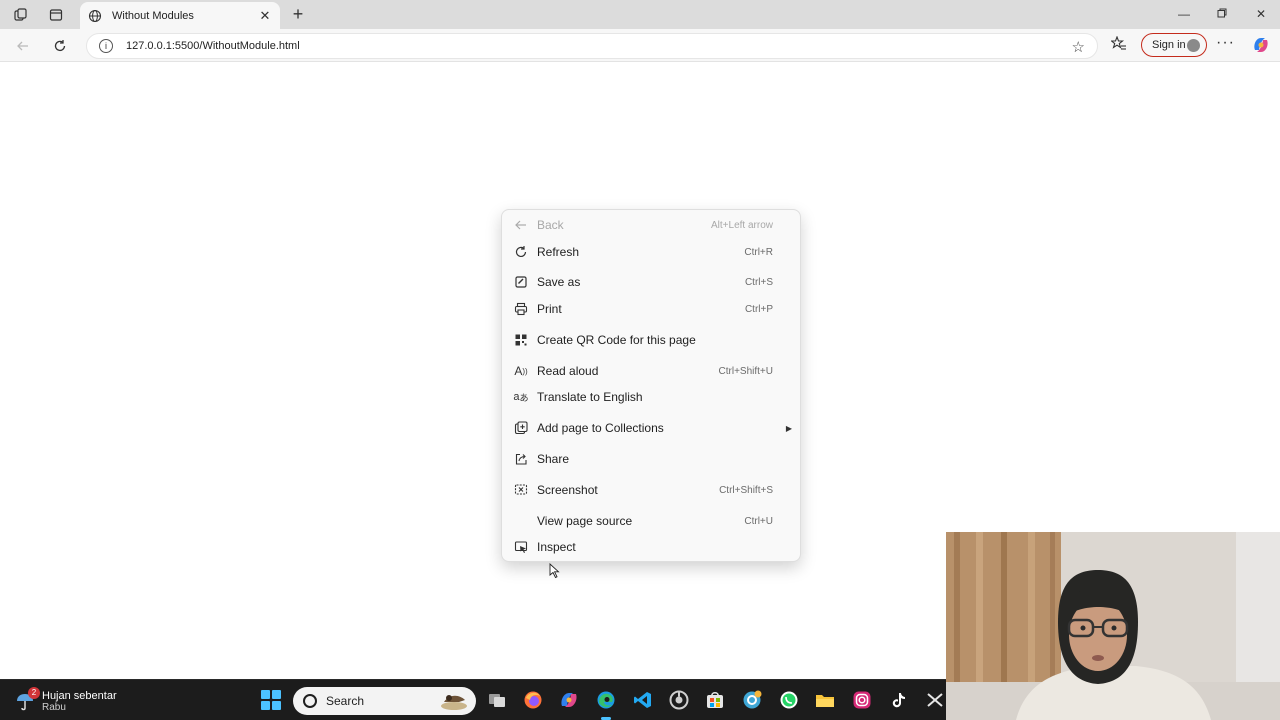 This screenshot has width=1280, height=720. Describe the element at coordinates (521, 397) in the screenshot. I see `translate-icon: aあ` at that location.